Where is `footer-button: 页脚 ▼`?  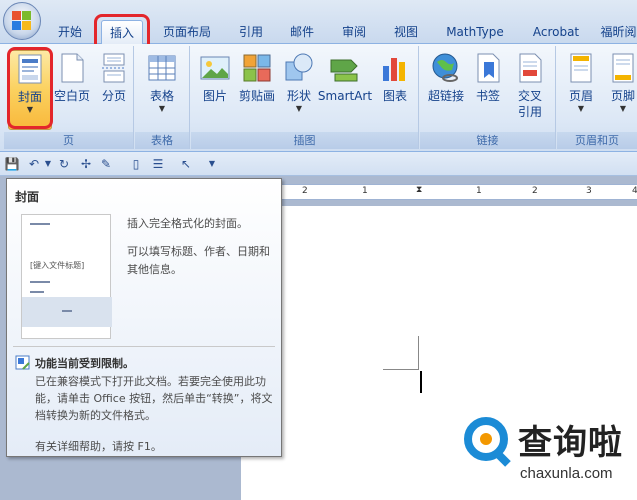 footer-button: 页脚 ▼ is located at coordinates (619, 90).